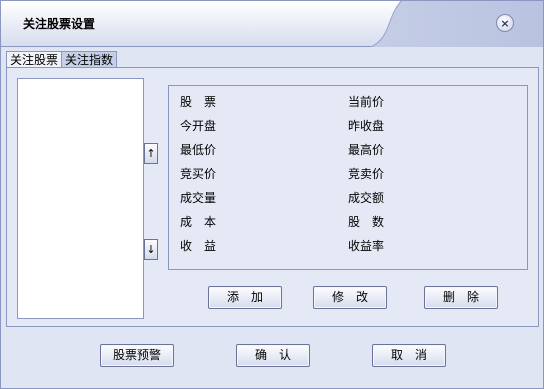 This screenshot has height=389, width=544. I want to click on field-current-price: 当前价, so click(366, 101).